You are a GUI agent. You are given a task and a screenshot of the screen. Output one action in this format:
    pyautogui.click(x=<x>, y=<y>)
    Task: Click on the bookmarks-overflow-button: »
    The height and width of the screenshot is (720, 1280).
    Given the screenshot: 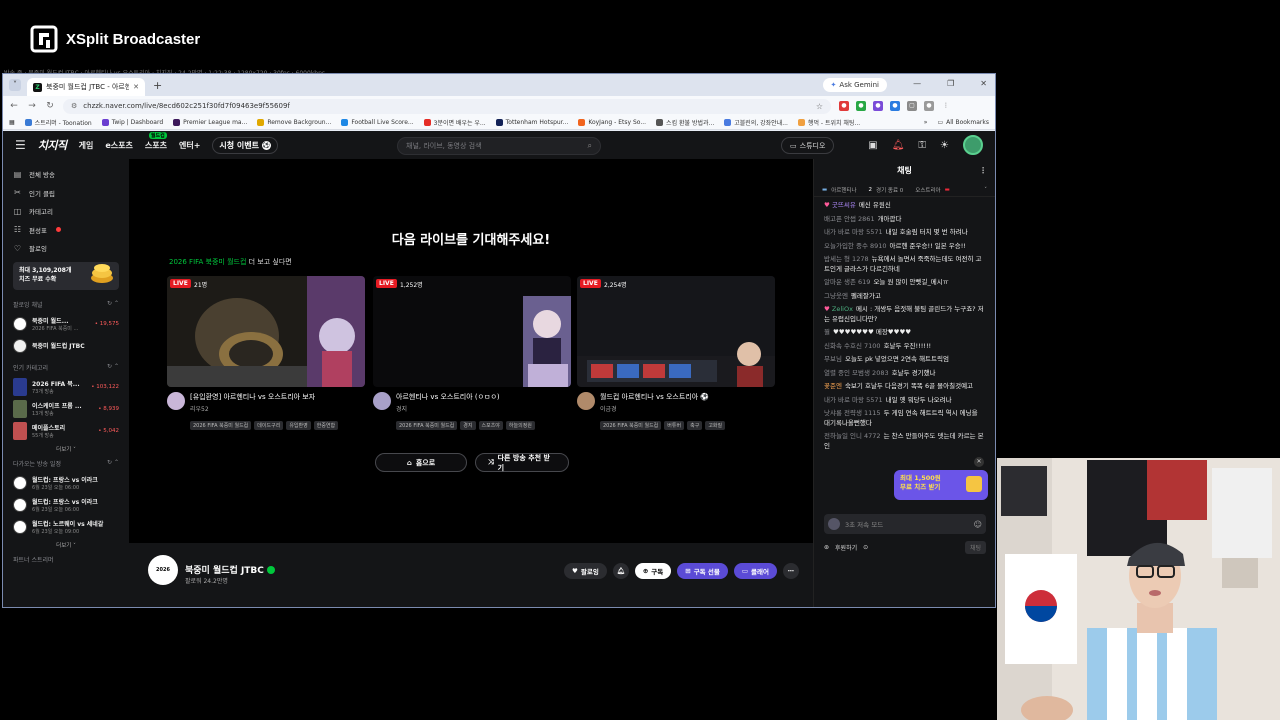 What is the action you would take?
    pyautogui.click(x=926, y=122)
    